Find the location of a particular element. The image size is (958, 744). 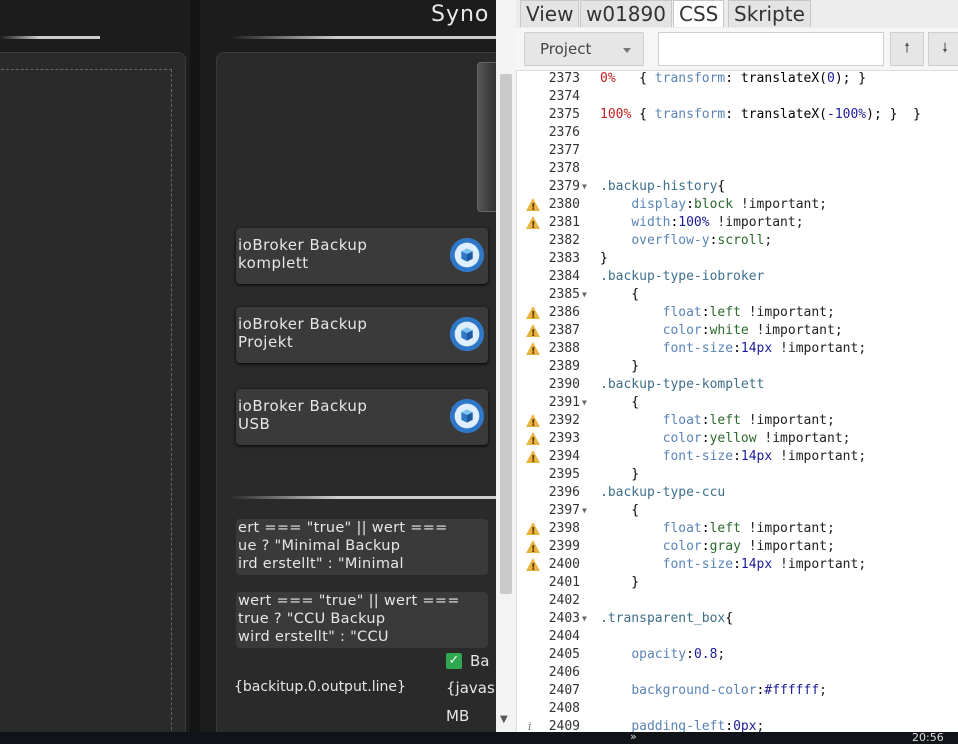

backup-komplett-button: ioBroker Backup komplett is located at coordinates (362, 256).